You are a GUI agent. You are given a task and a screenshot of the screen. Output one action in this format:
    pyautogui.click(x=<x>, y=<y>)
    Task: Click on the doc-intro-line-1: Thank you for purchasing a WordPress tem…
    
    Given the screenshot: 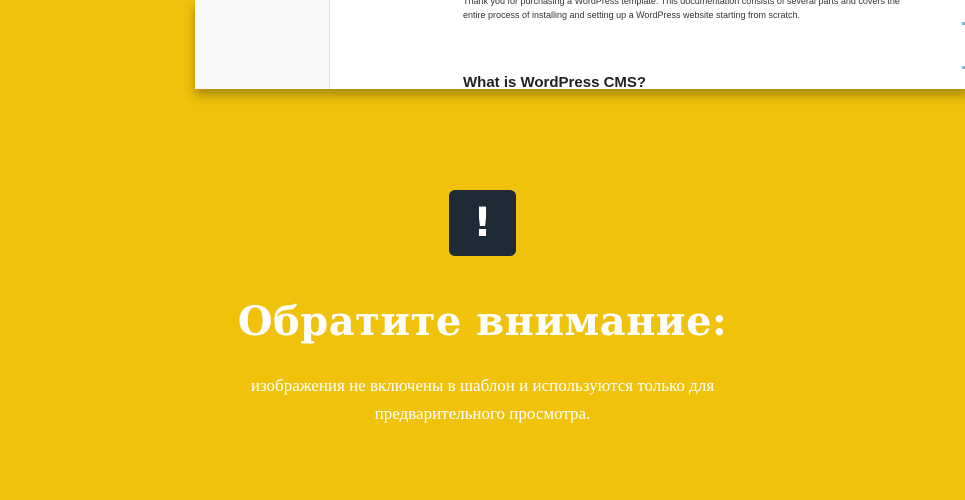 What is the action you would take?
    pyautogui.click(x=681, y=3)
    